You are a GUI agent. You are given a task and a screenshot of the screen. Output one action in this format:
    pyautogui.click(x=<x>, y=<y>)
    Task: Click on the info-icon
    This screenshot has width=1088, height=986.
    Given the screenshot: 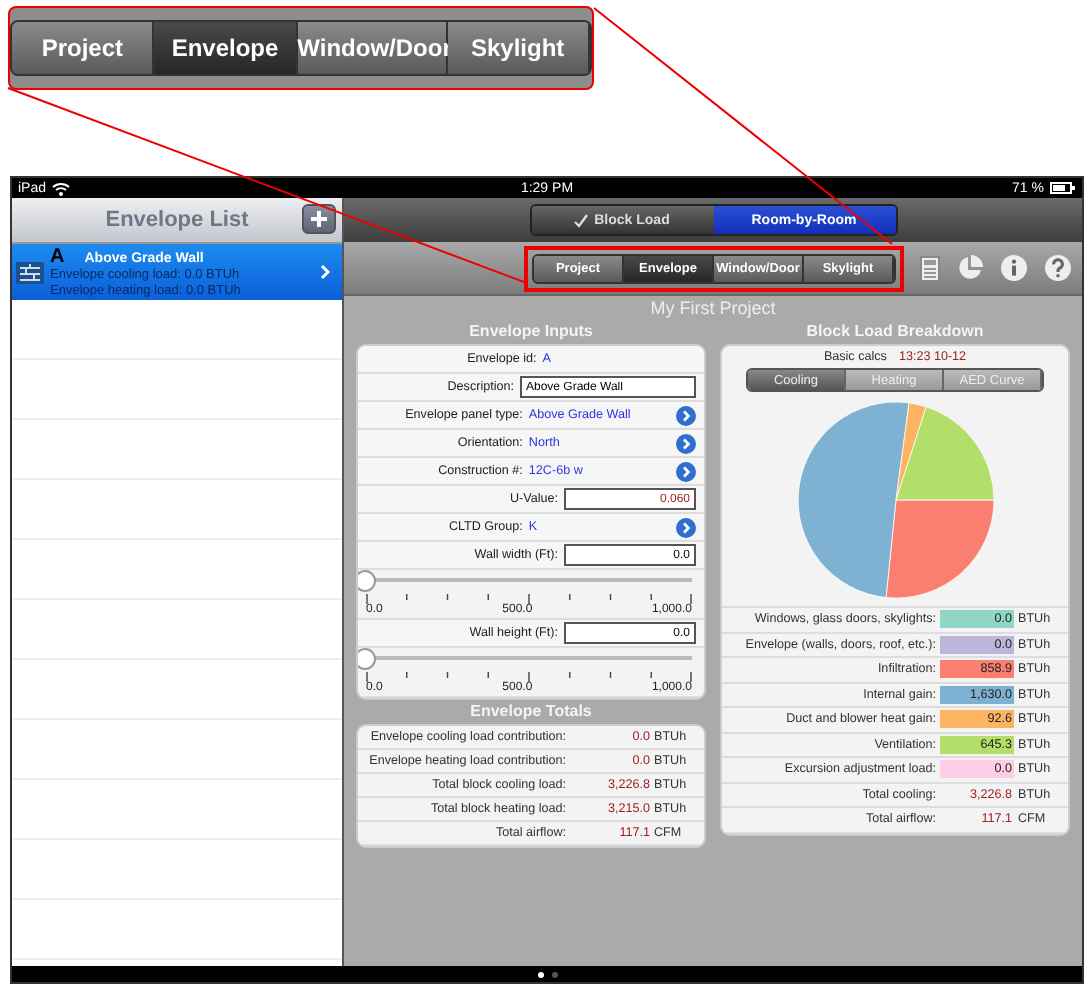 What is the action you would take?
    pyautogui.click(x=1014, y=268)
    